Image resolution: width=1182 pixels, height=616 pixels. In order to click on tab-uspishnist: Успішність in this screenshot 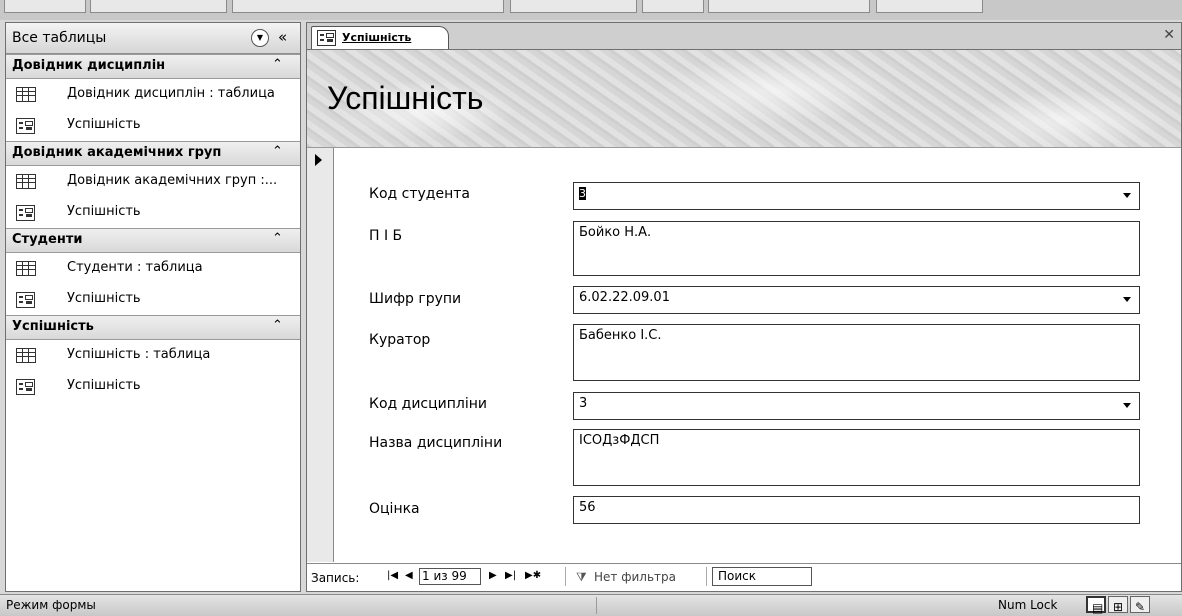, I will do `click(380, 37)`.